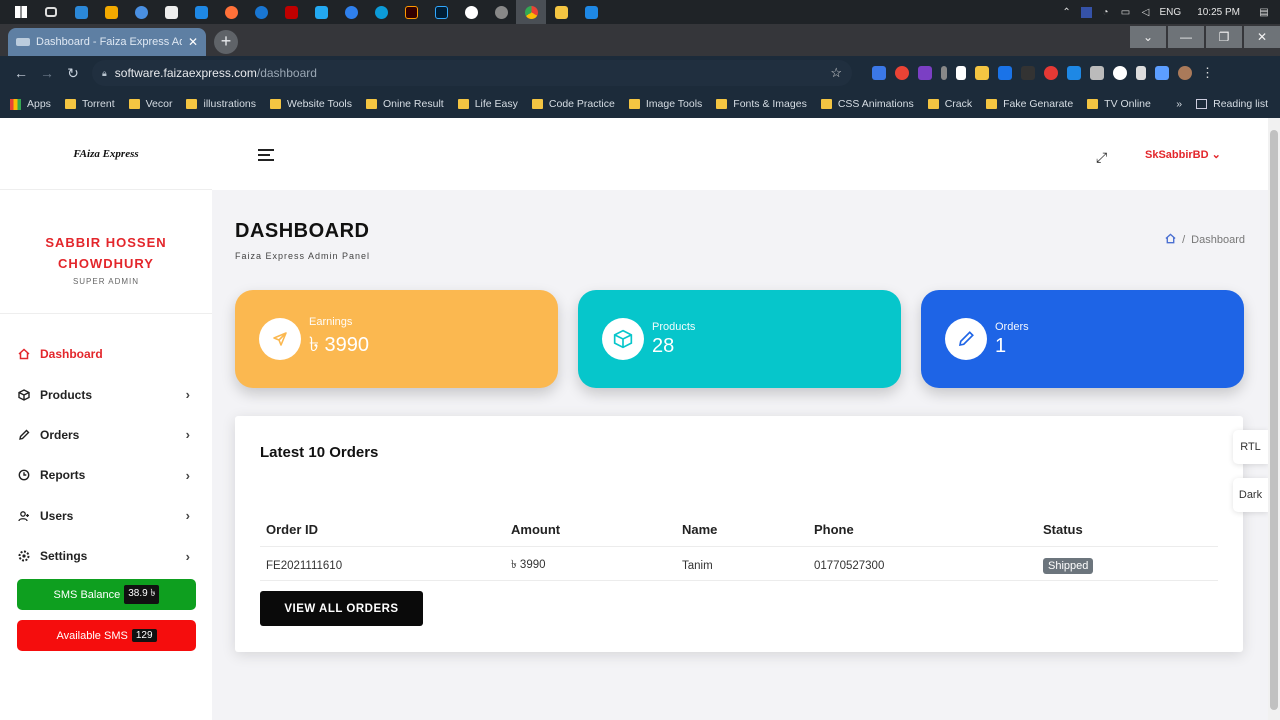  What do you see at coordinates (106, 354) in the screenshot?
I see `sidebar-item-dashboard: Dashboard` at bounding box center [106, 354].